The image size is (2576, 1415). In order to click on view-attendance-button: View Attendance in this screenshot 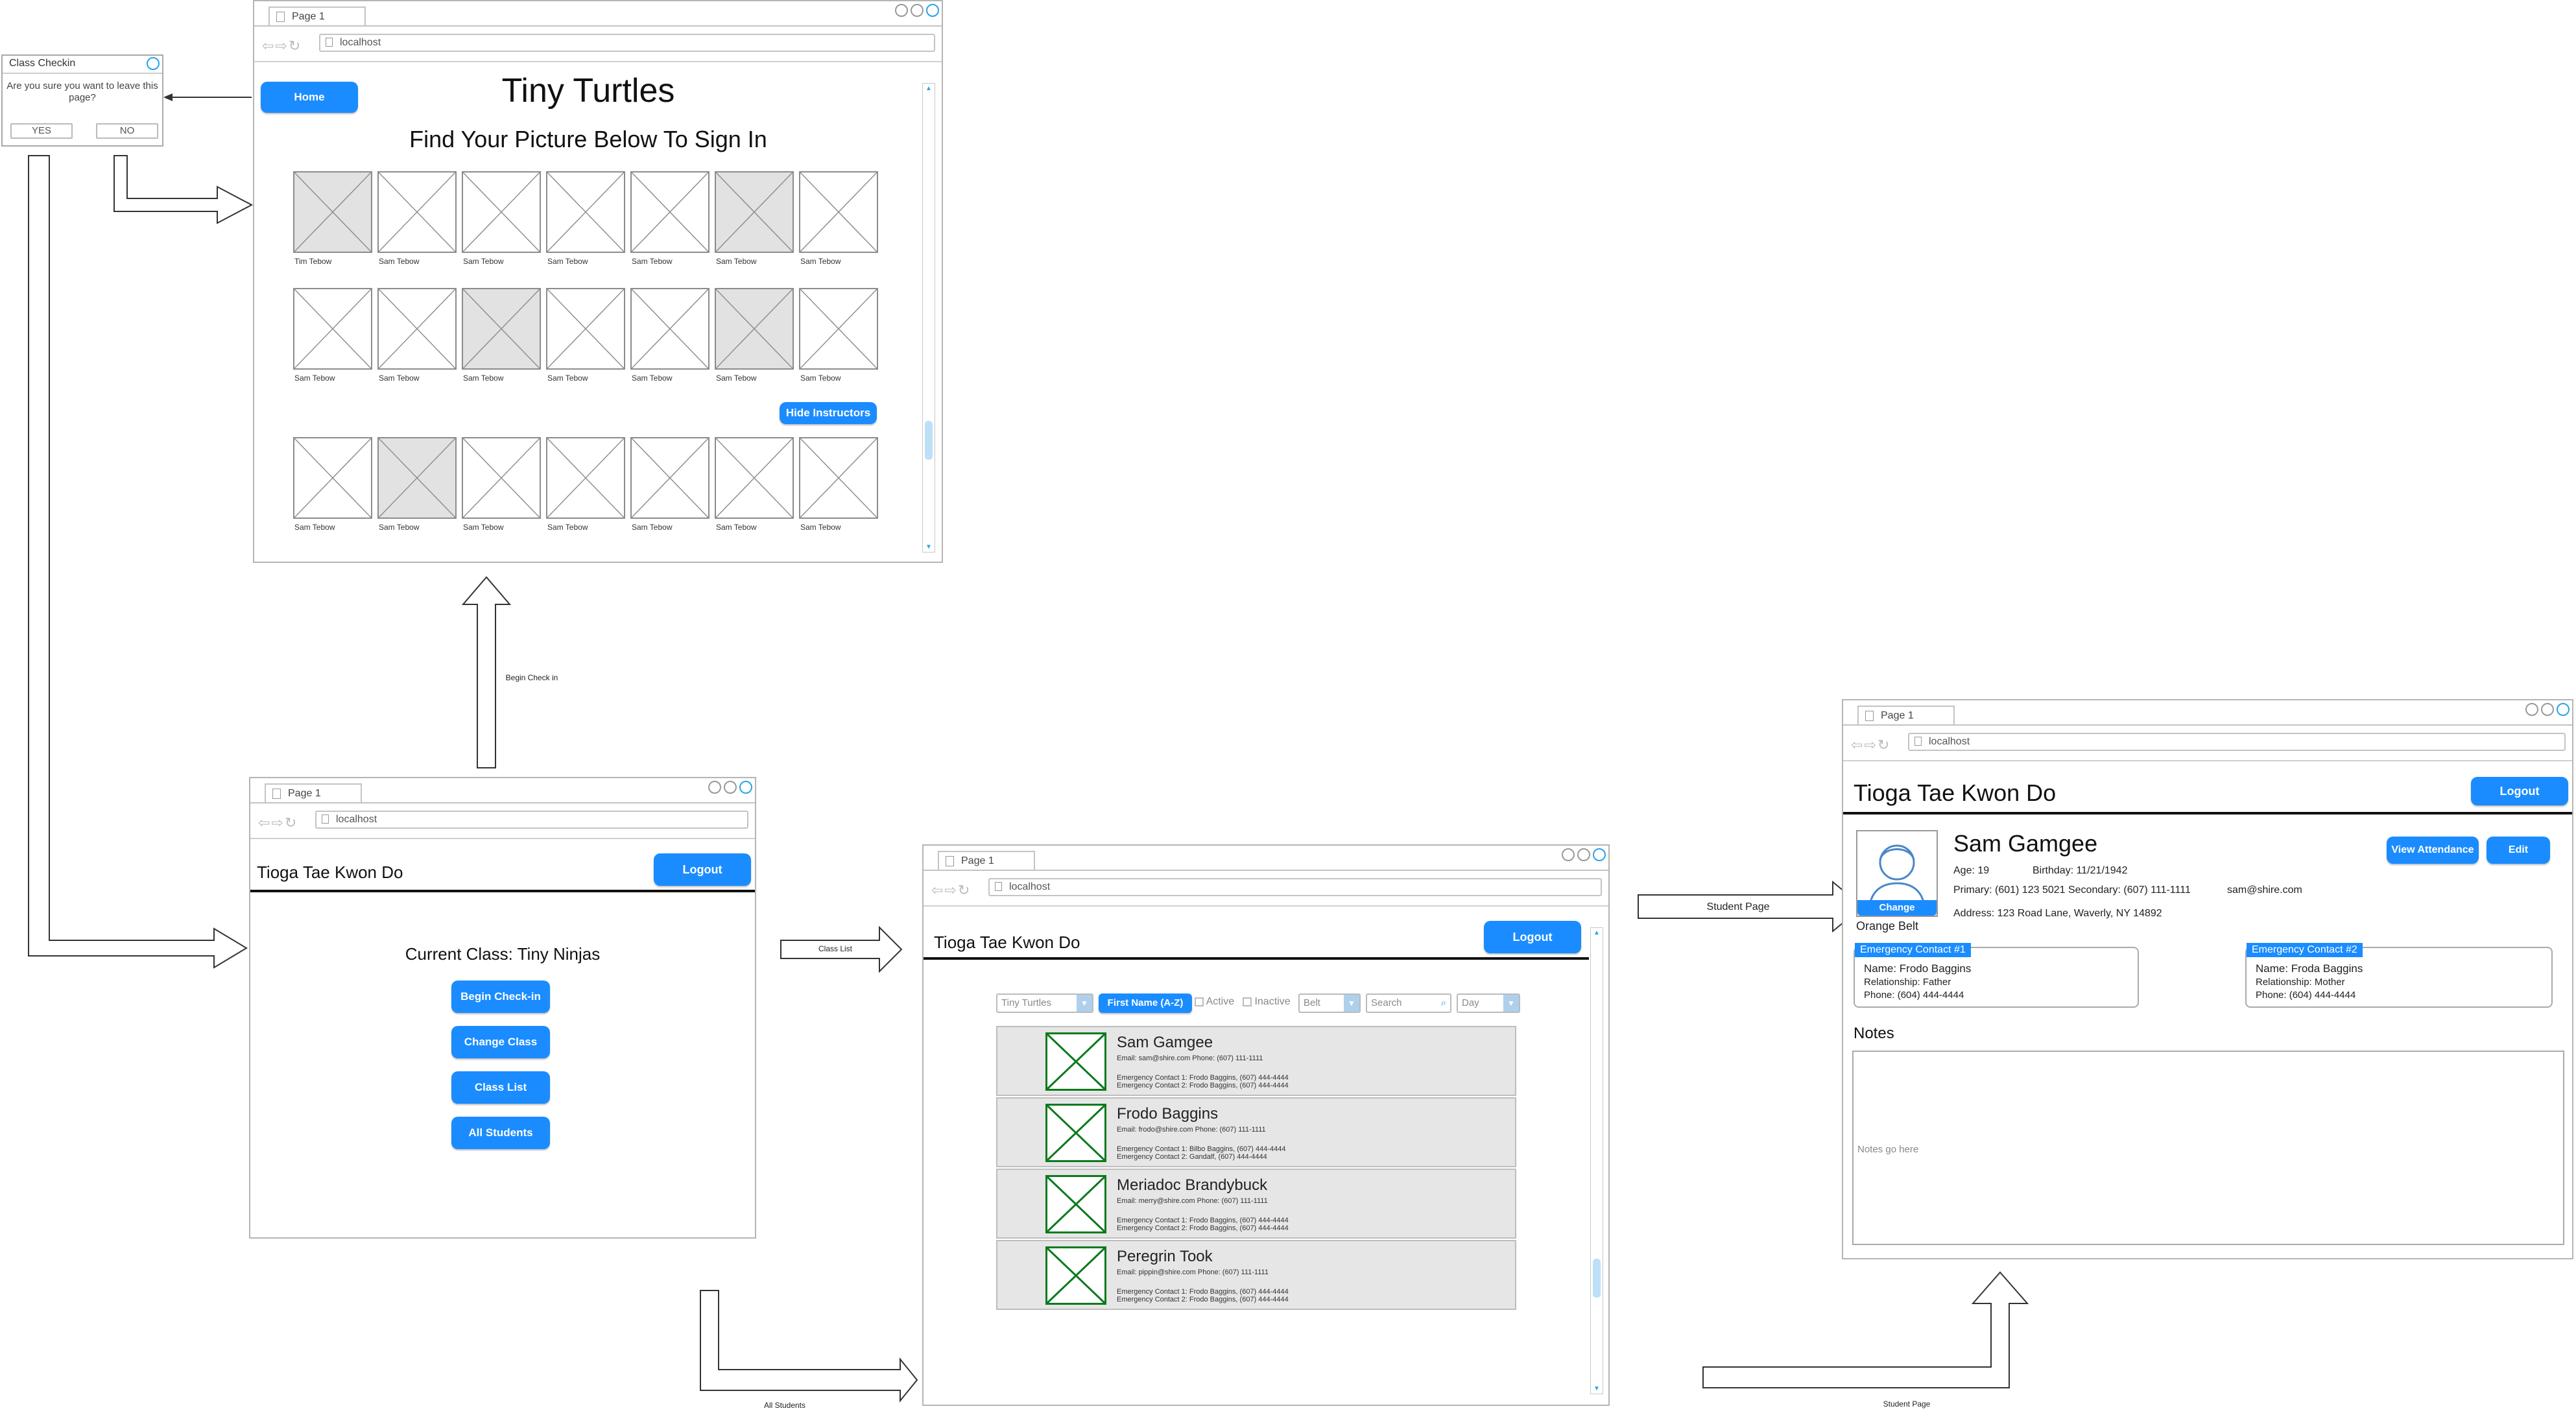, I will do `click(2433, 850)`.